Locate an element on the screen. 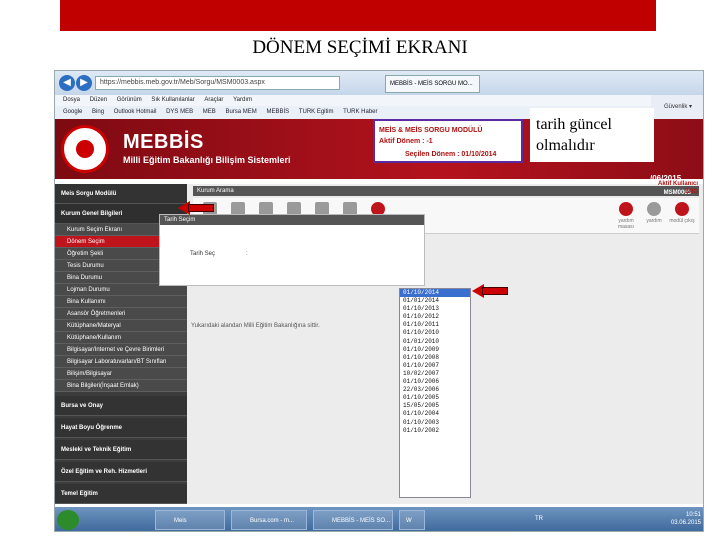  help-desk-icon is located at coordinates (626, 209).